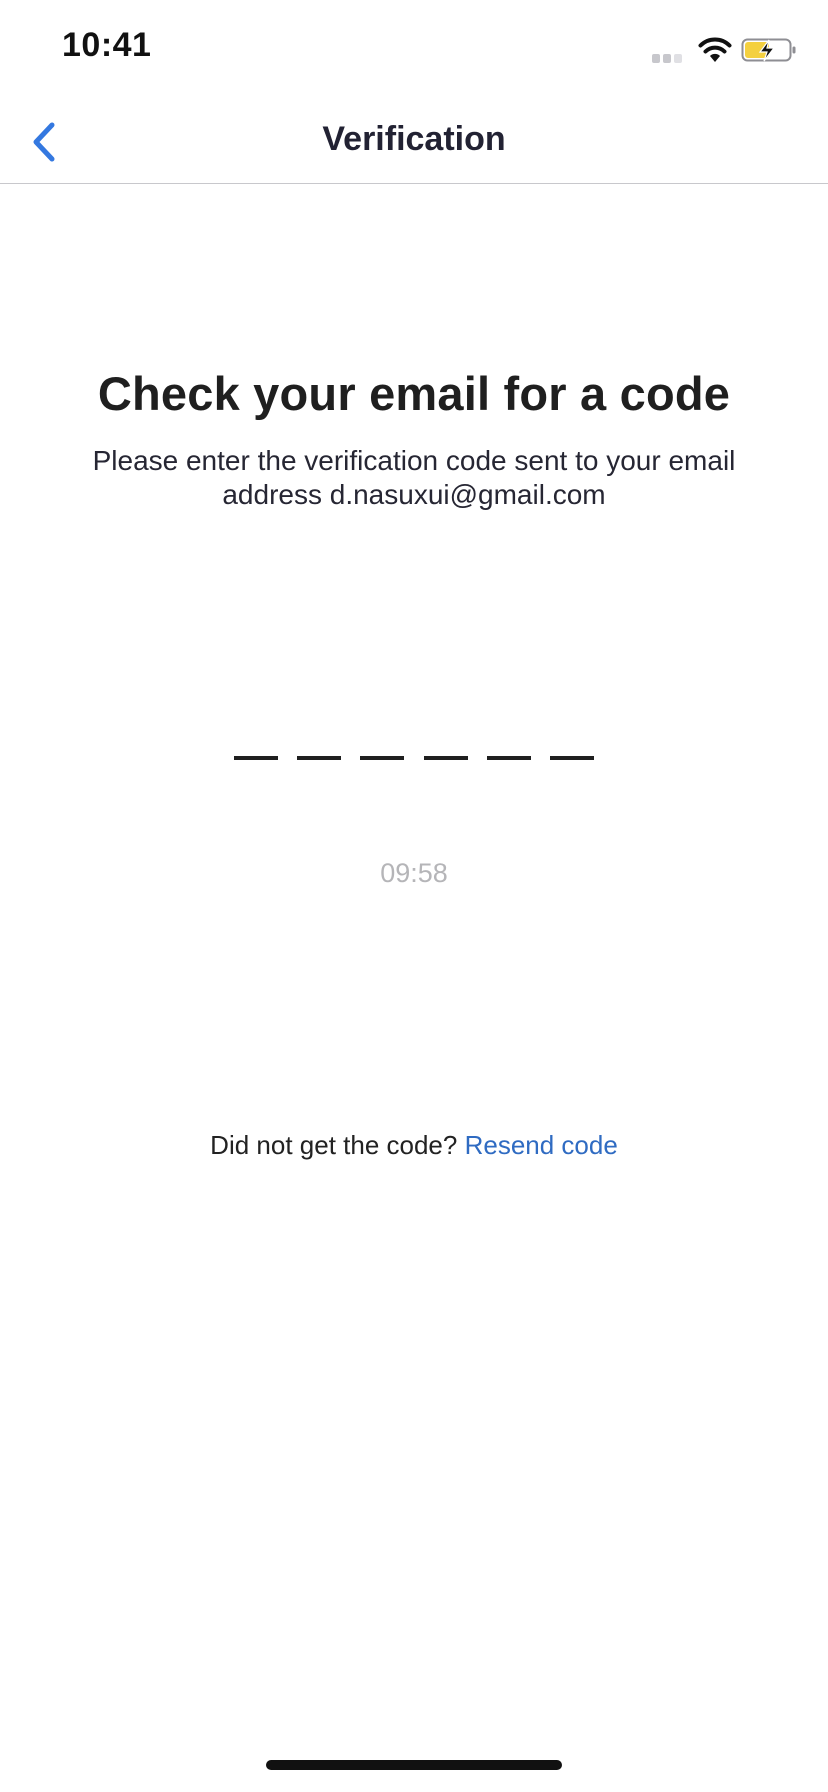 This screenshot has height=1792, width=828. I want to click on resend-prompt: Did not get the code?, so click(334, 1145).